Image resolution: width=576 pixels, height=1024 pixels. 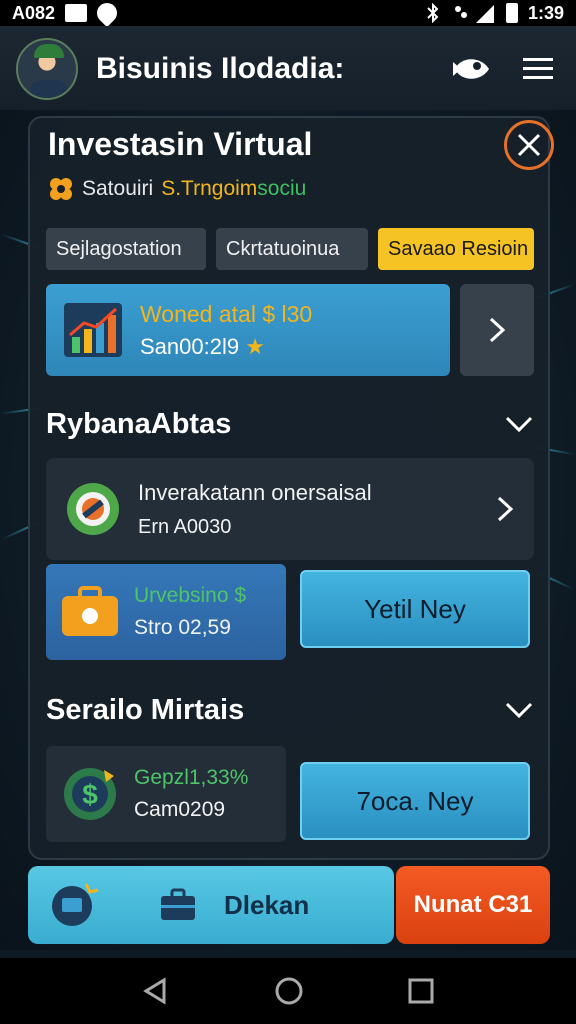 I want to click on list-item-title: Inverakatann onersaisal, so click(x=255, y=492).